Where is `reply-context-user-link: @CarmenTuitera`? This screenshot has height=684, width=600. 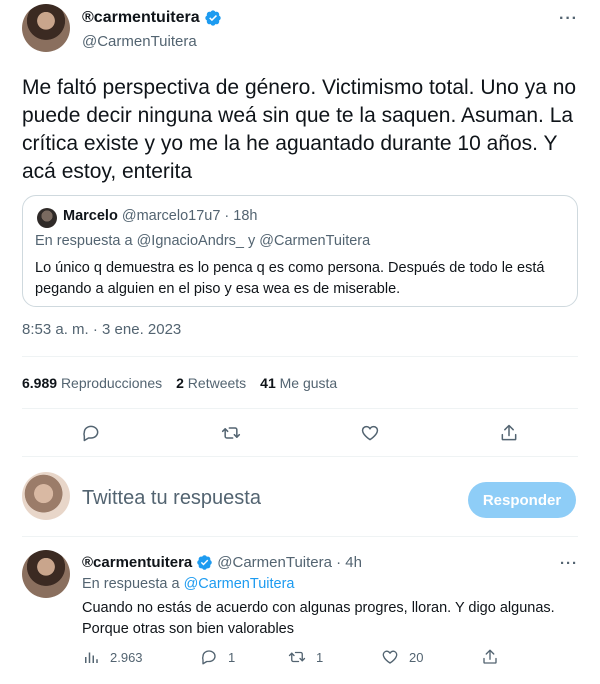
reply-context-user-link: @CarmenTuitera is located at coordinates (239, 584).